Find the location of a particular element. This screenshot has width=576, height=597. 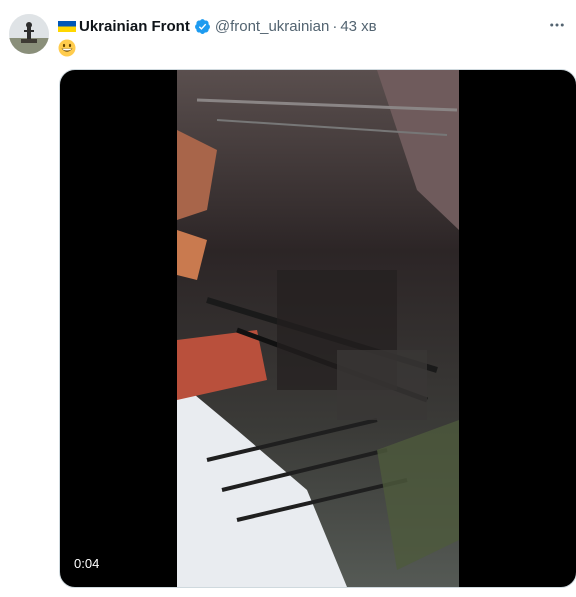

grinning-face-emoji-icon is located at coordinates (67, 48).